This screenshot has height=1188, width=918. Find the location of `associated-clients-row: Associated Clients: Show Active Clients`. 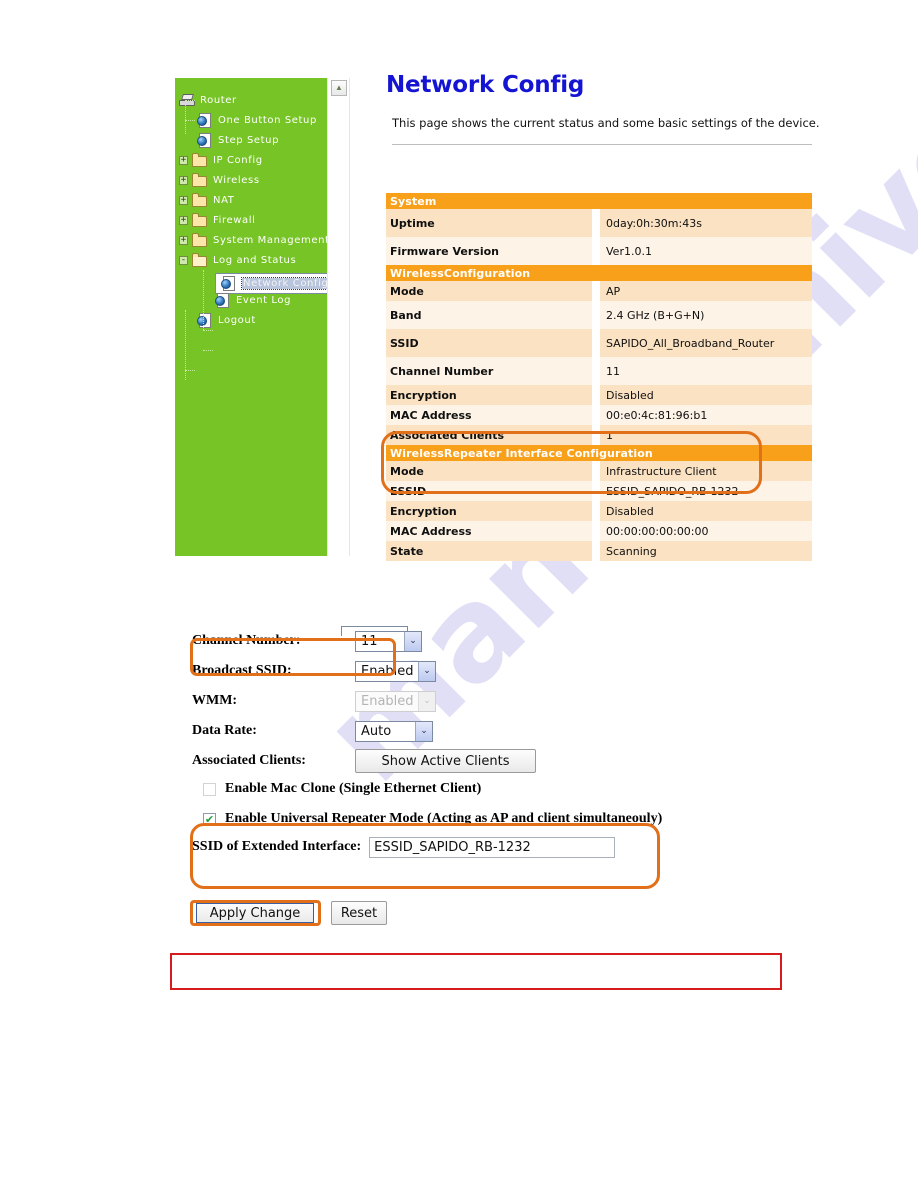

associated-clients-row: Associated Clients: Show Active Clients is located at coordinates (472, 761).